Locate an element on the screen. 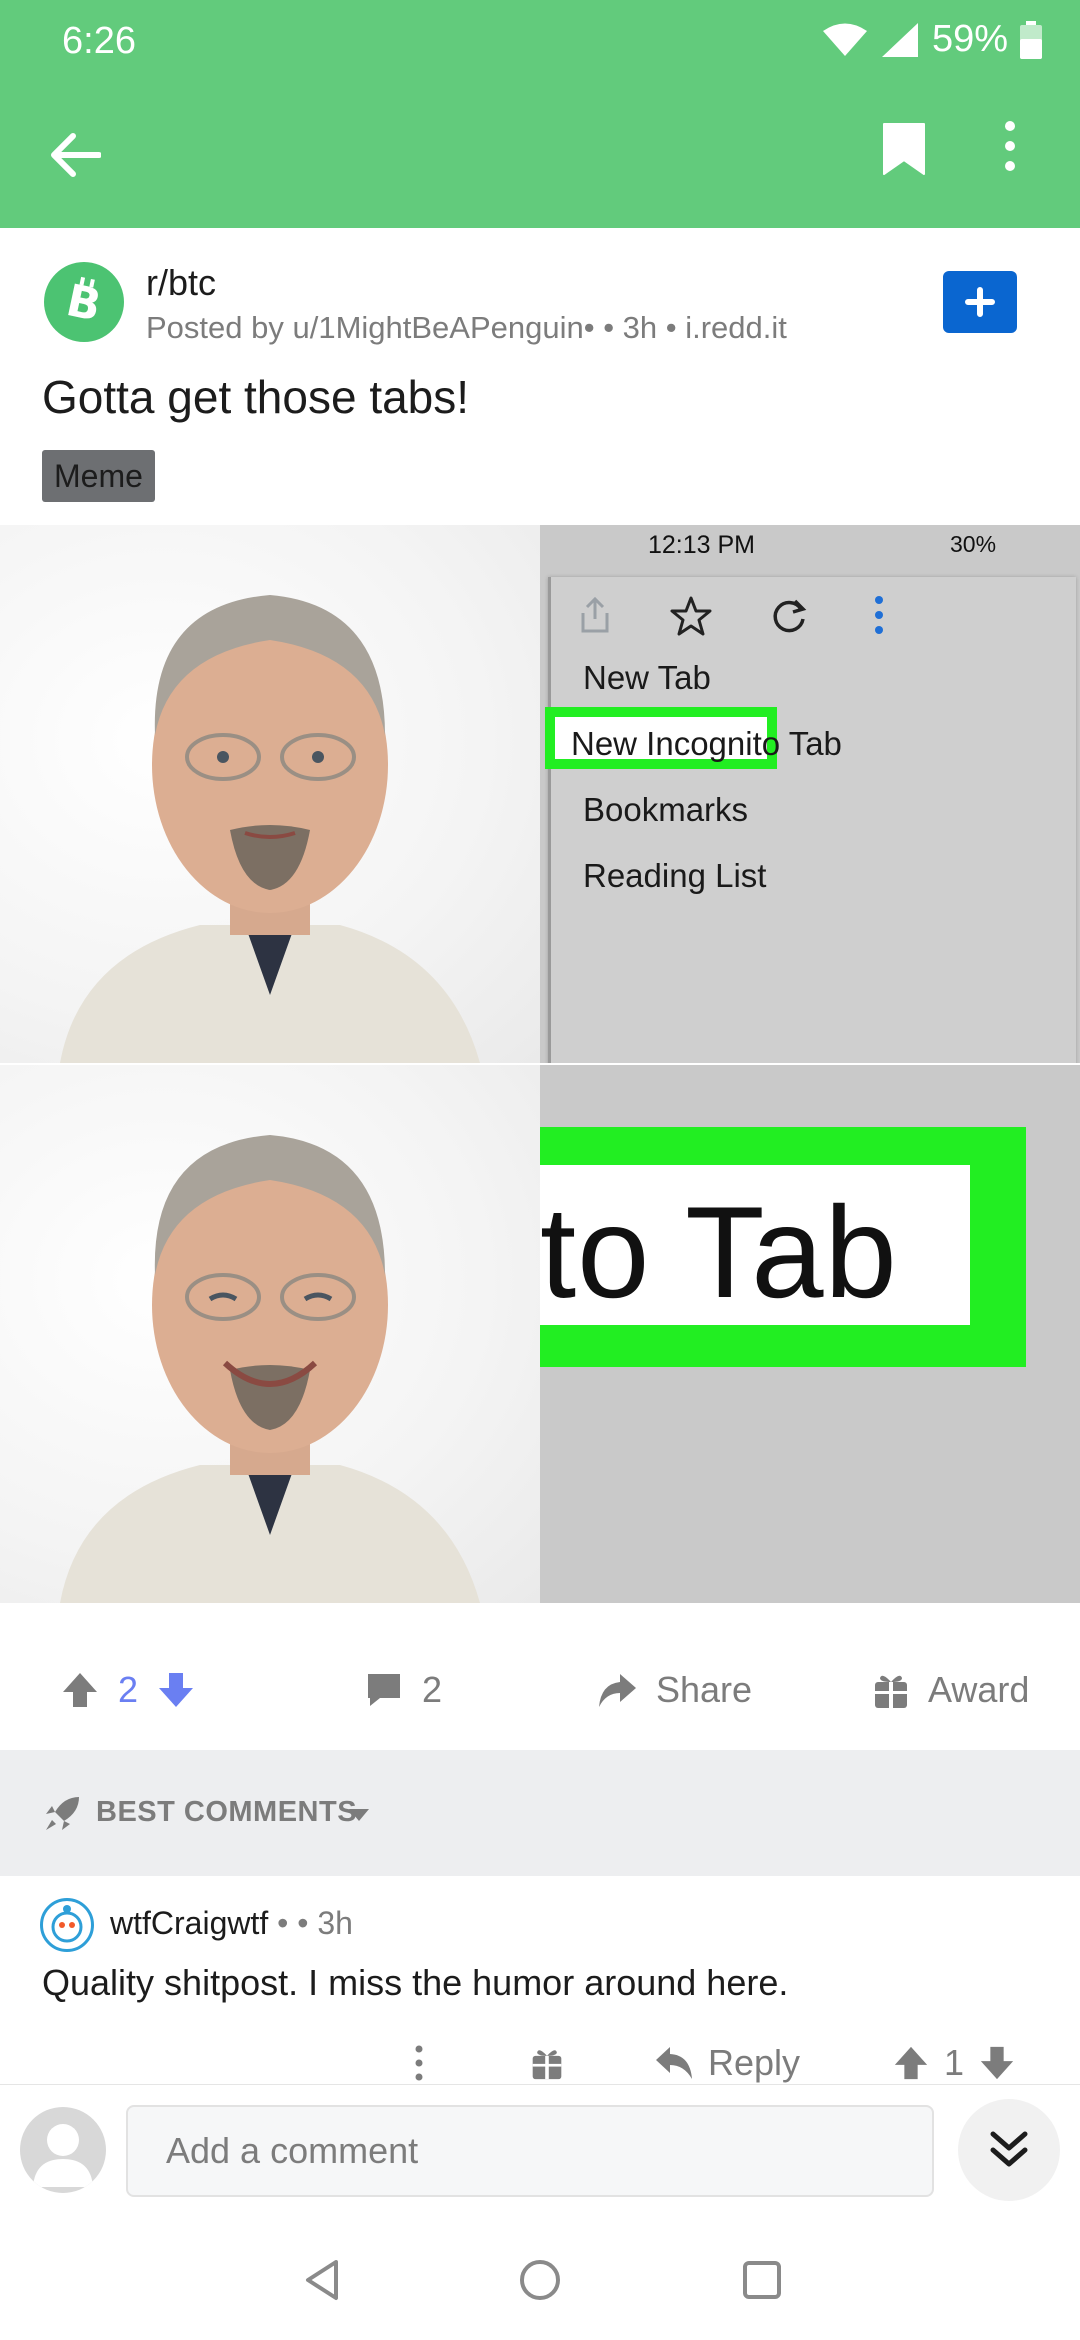 This screenshot has height=2340, width=1080. status-icons: 59% is located at coordinates (932, 39).